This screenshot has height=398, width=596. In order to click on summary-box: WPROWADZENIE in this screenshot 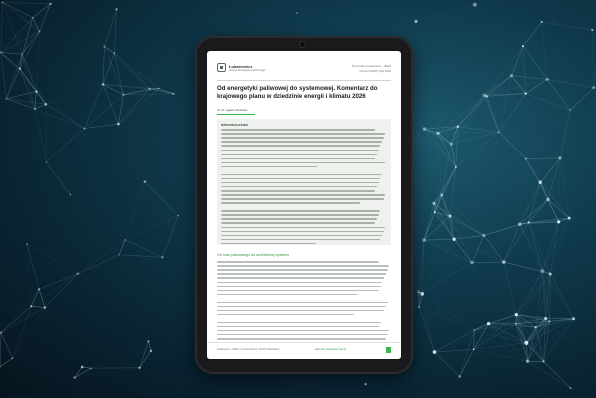, I will do `click(304, 182)`.